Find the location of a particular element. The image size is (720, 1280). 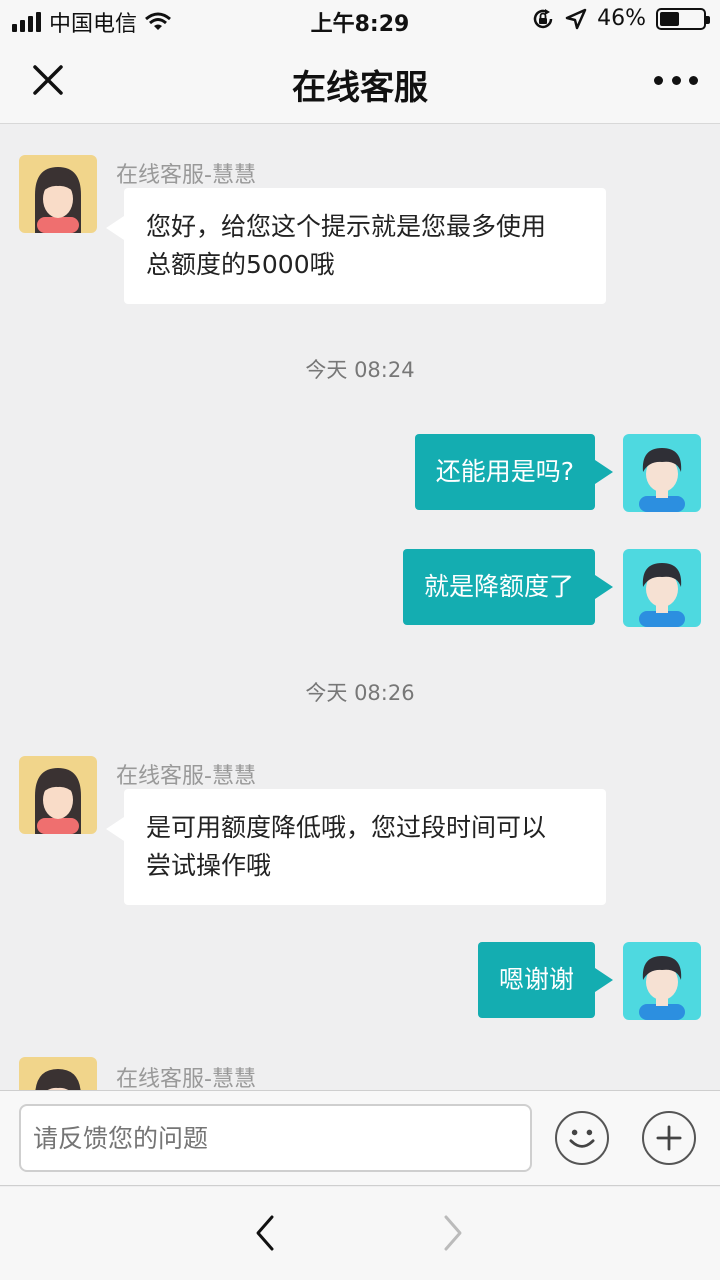

agent-message-bubble: 是可用额度降低哦，您过段时间可以 尝试操作哦 is located at coordinates (356, 847).